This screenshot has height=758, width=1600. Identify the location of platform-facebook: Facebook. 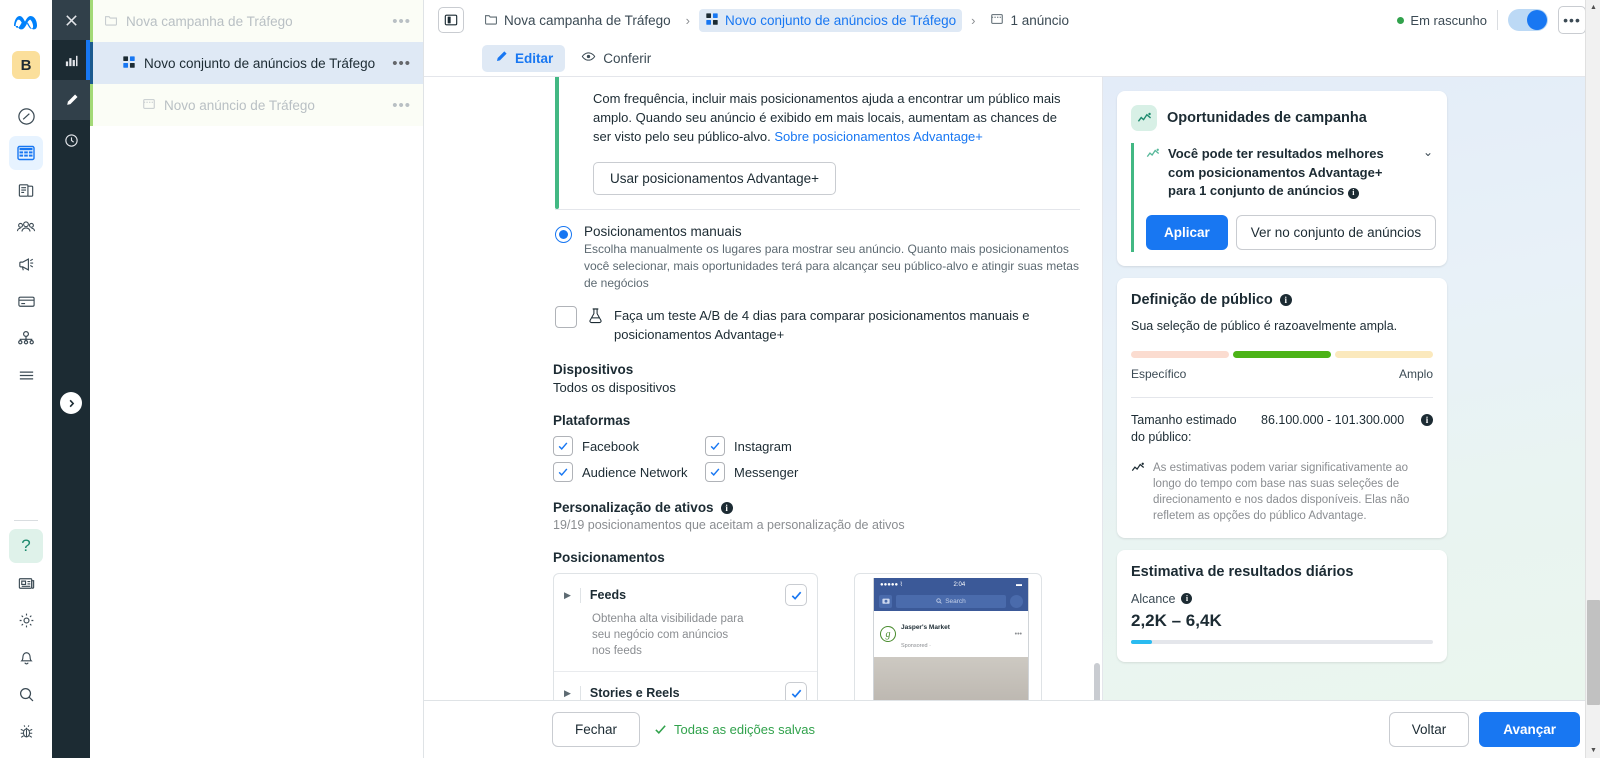
(629, 446).